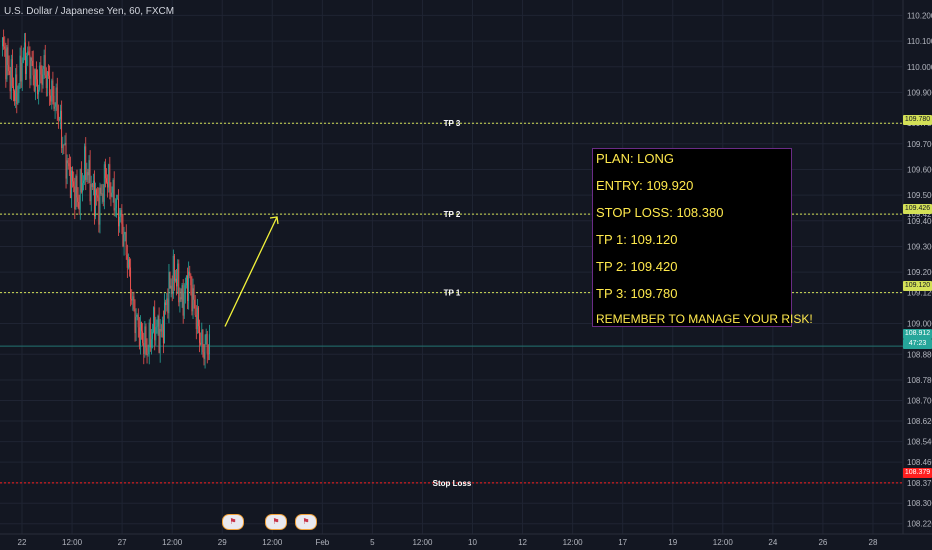 The height and width of the screenshot is (550, 932). I want to click on price-tick-label: 109.200, so click(919, 272).